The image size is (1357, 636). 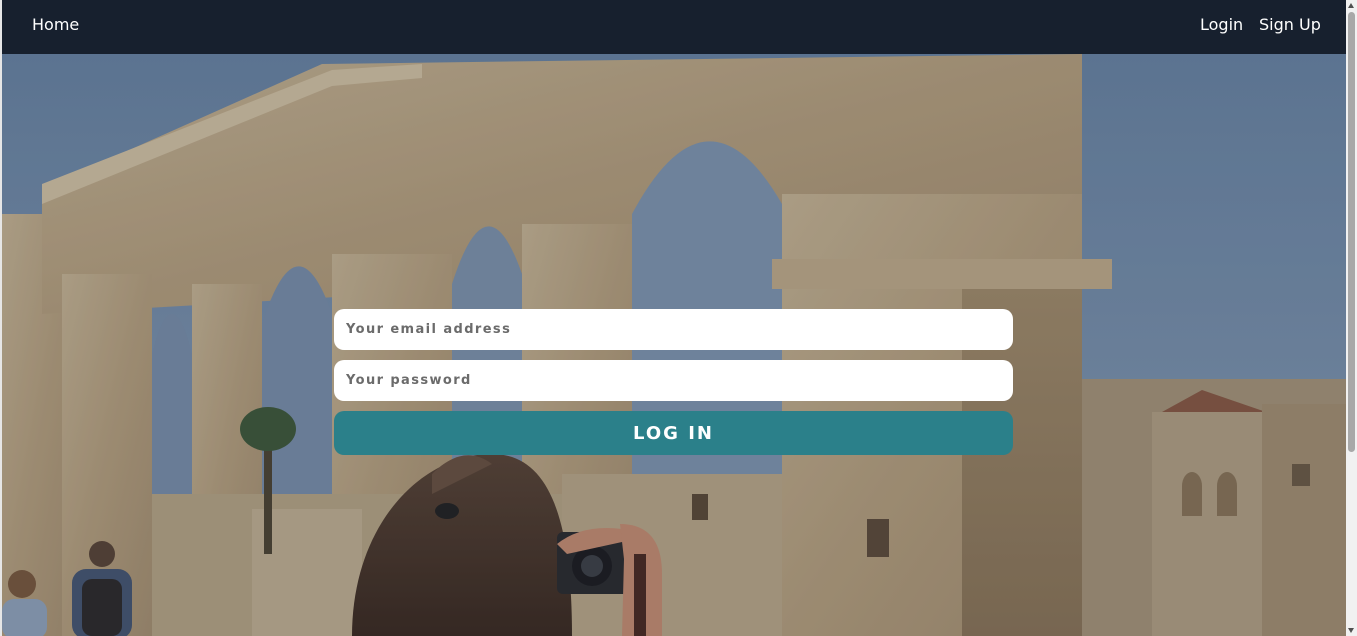 I want to click on nav-signup-link: Sign Up, so click(x=1290, y=25).